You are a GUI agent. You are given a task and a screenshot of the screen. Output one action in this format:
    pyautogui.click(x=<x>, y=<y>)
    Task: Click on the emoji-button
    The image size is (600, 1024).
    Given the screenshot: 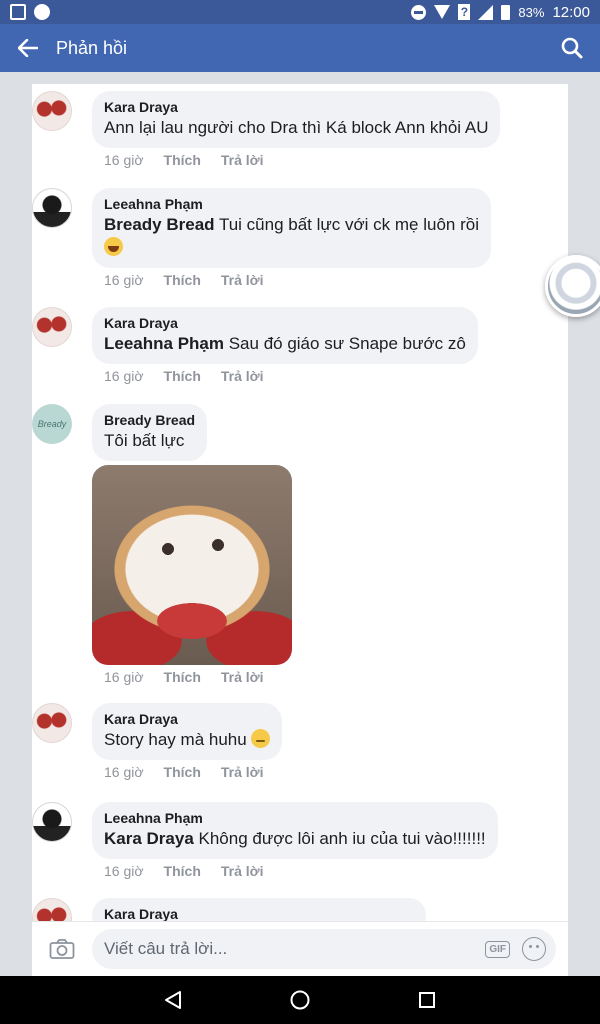 What is the action you would take?
    pyautogui.click(x=534, y=949)
    